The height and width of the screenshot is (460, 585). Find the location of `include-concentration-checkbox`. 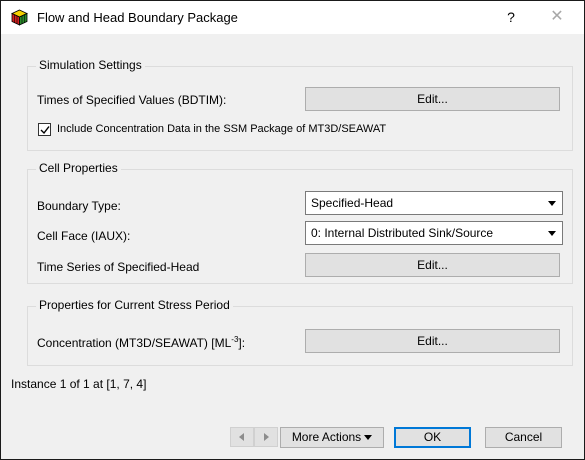

include-concentration-checkbox is located at coordinates (44, 129).